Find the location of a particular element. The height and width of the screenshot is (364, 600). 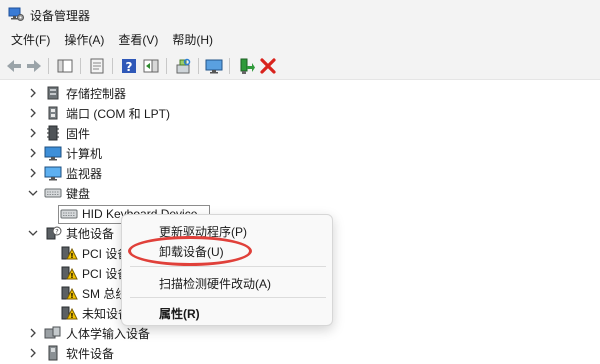

scan-hardware-icon is located at coordinates (183, 66).